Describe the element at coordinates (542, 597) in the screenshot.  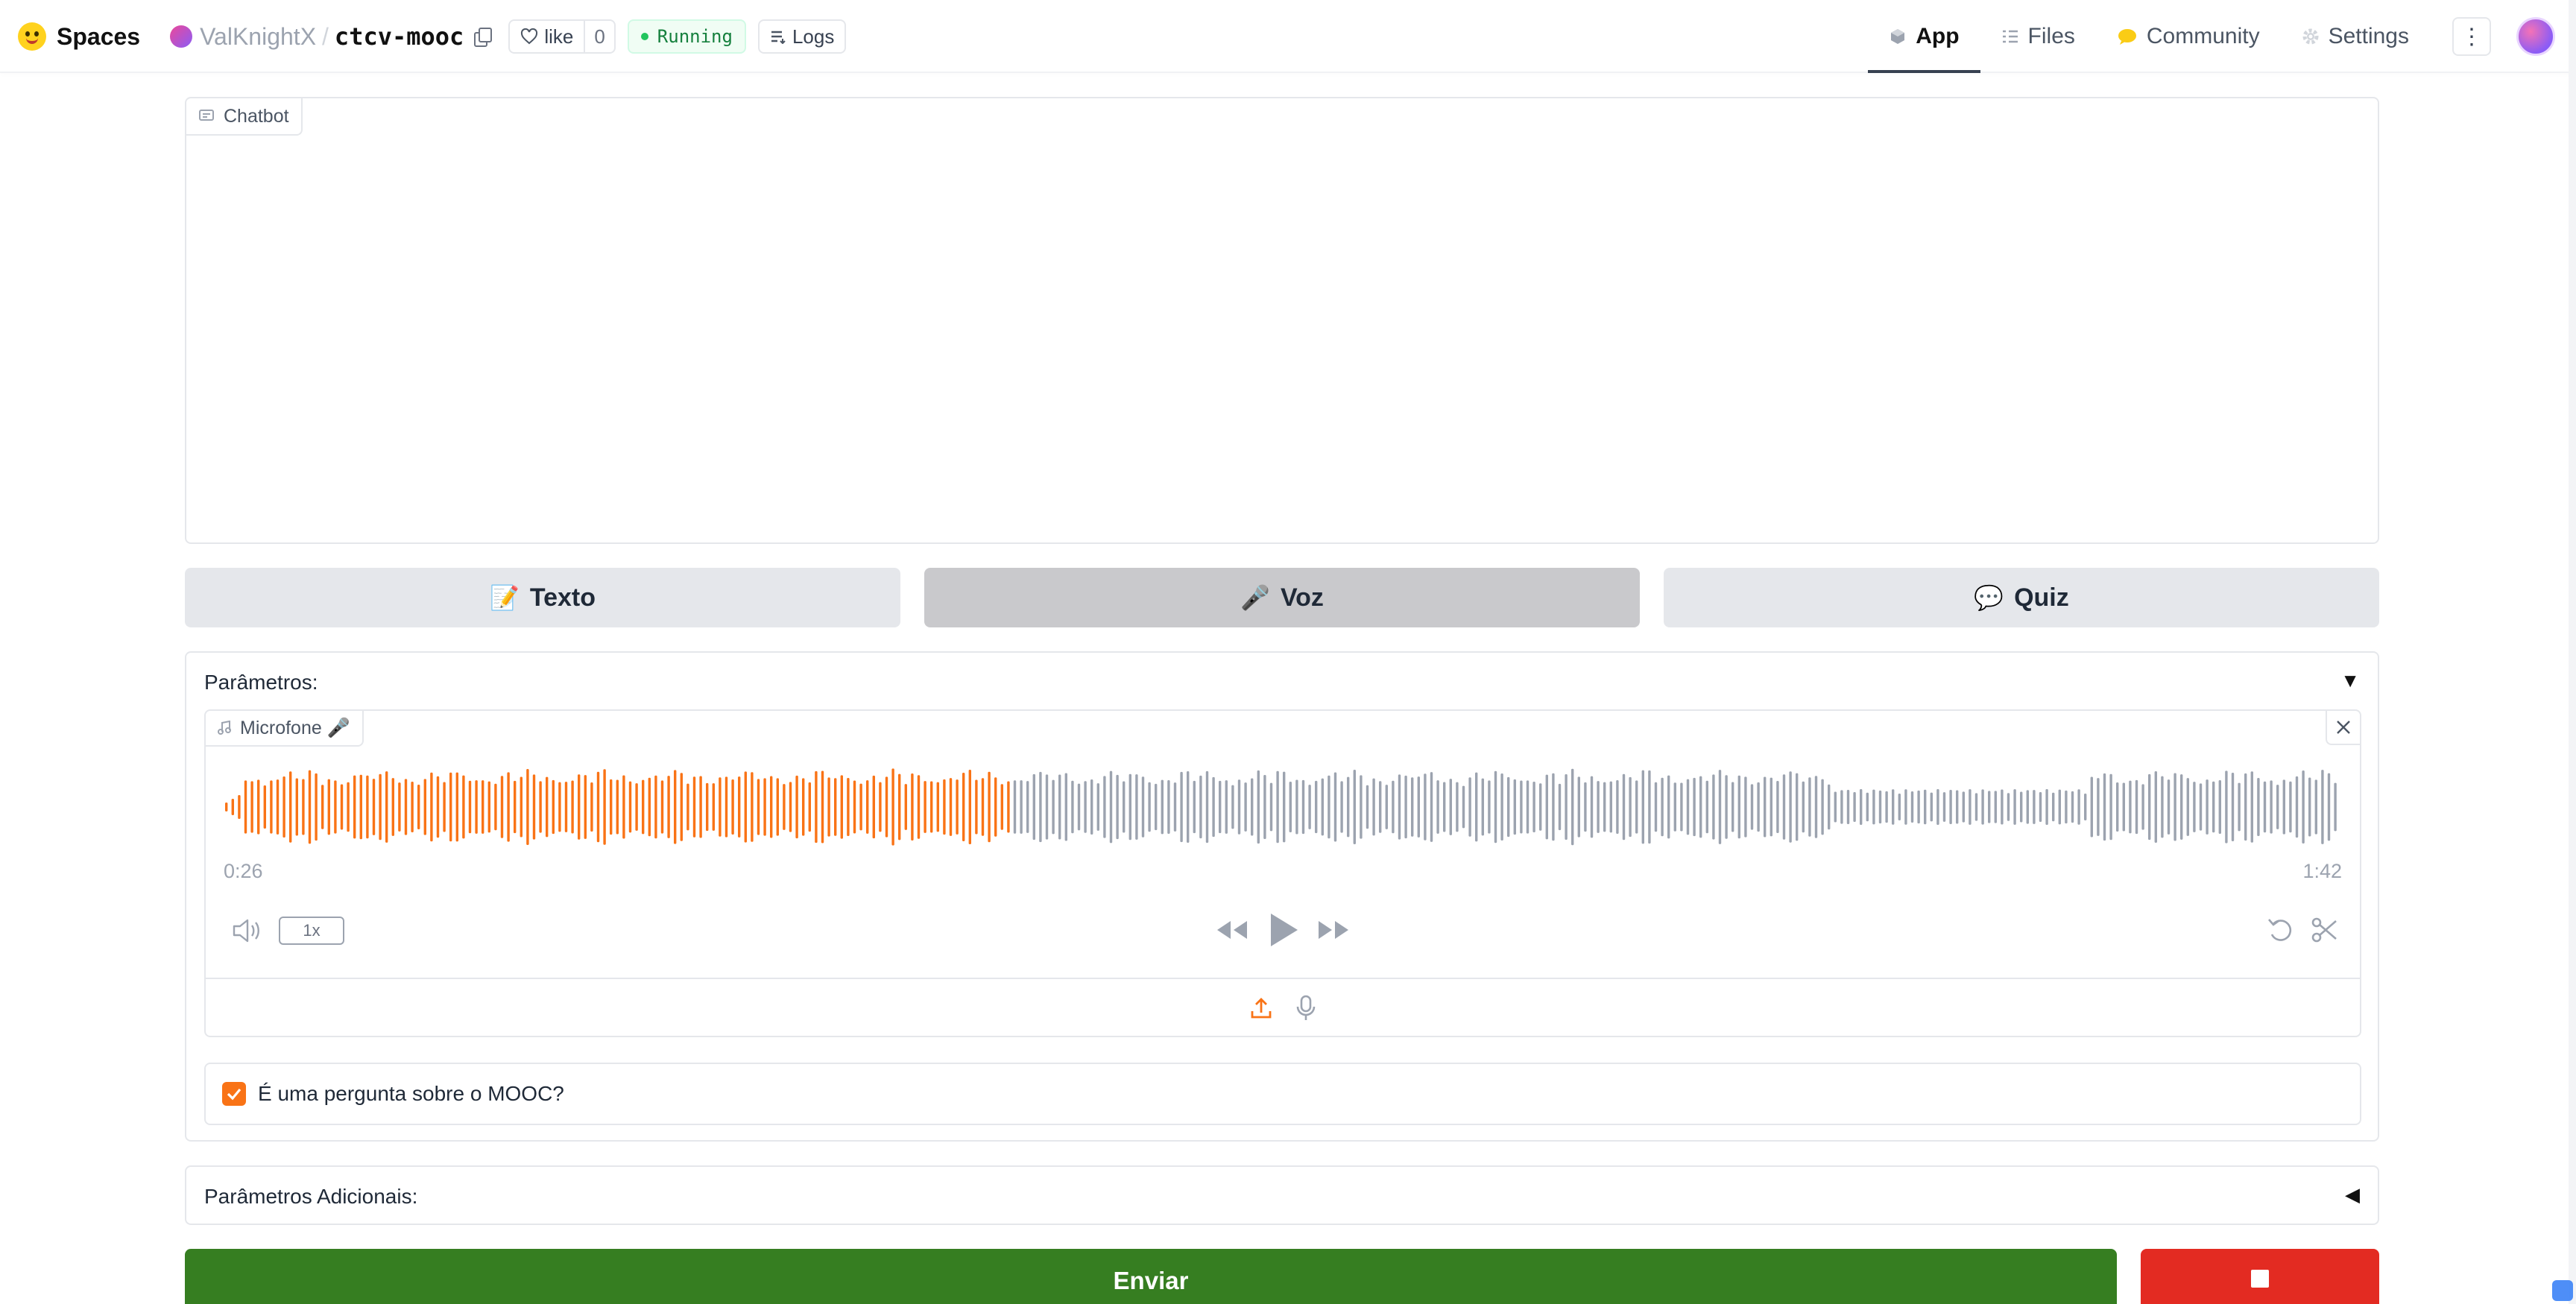
I see `texto-button: 📝 Texto` at that location.